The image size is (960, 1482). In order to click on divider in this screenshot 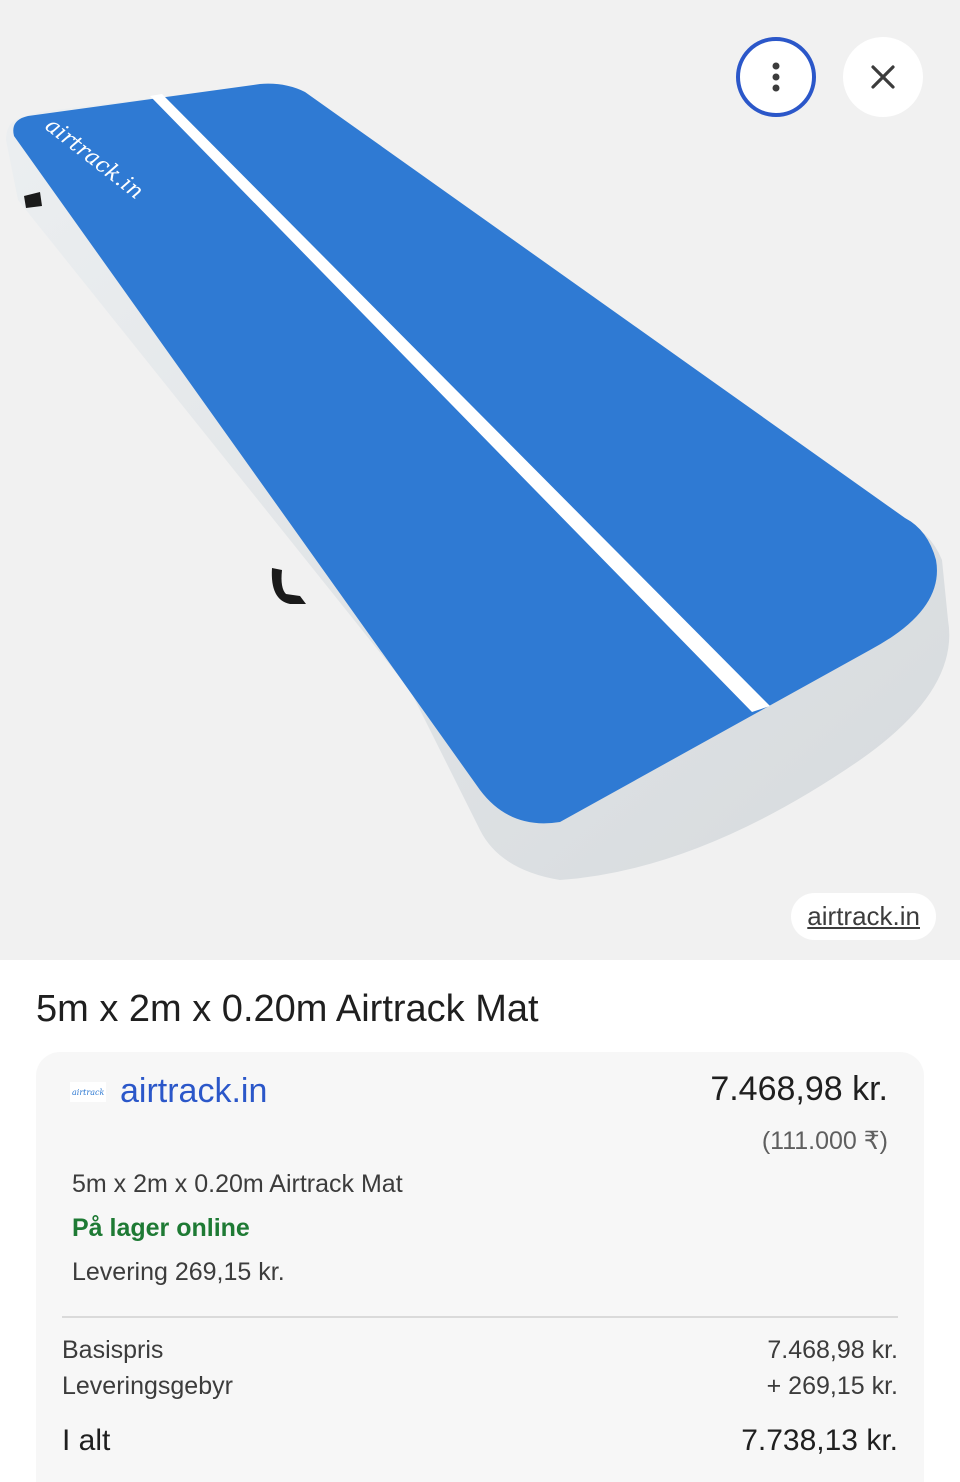, I will do `click(480, 1317)`.